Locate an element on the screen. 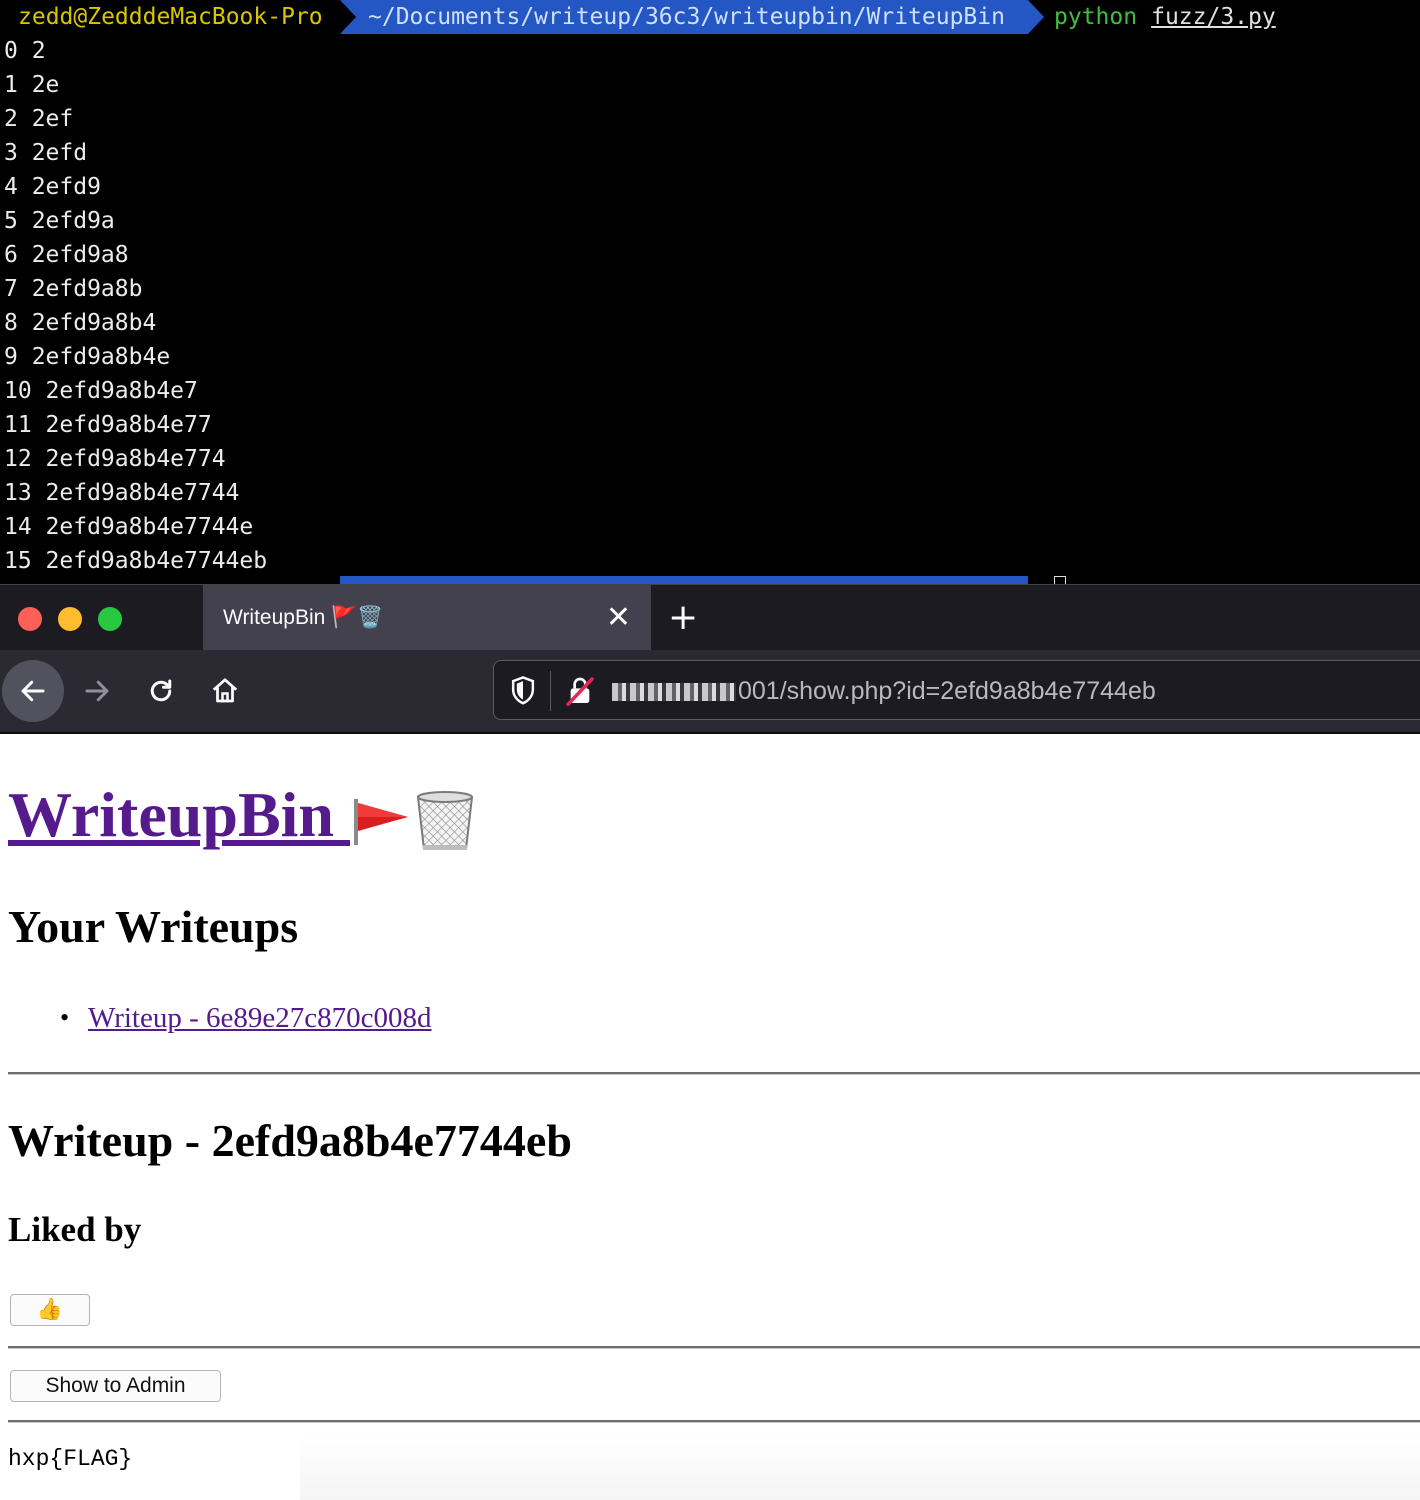  insecure-lock-icon is located at coordinates (580, 691).